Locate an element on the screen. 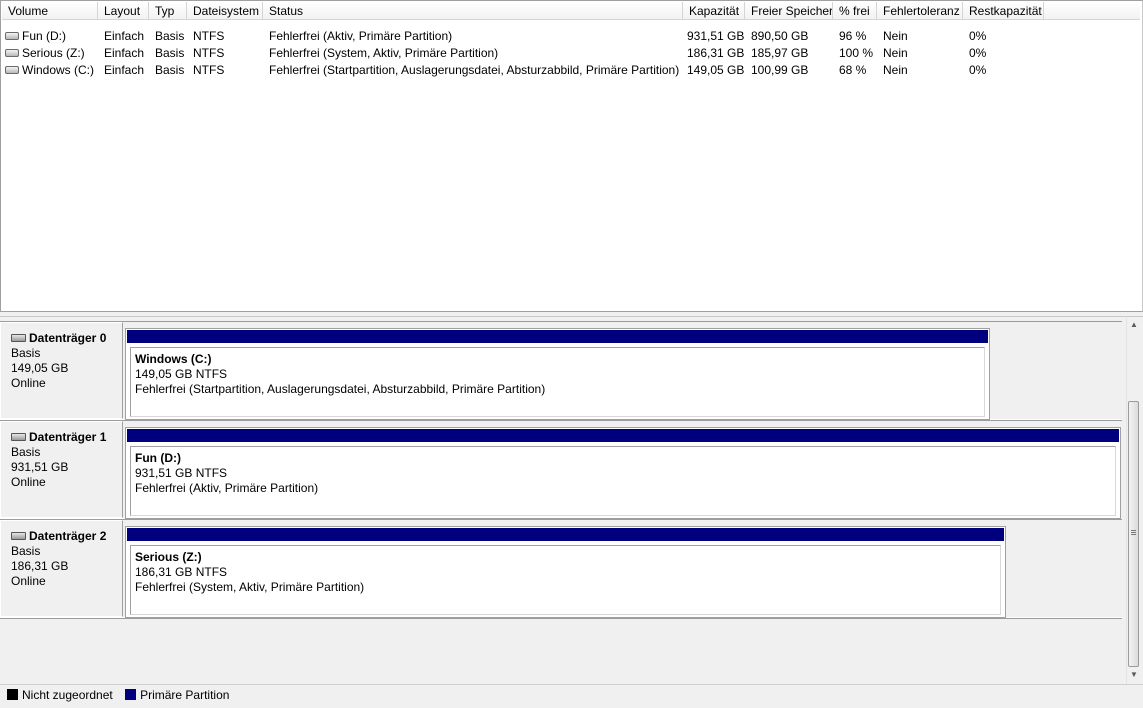  free-space-cell: 100,99 GB is located at coordinates (780, 70).